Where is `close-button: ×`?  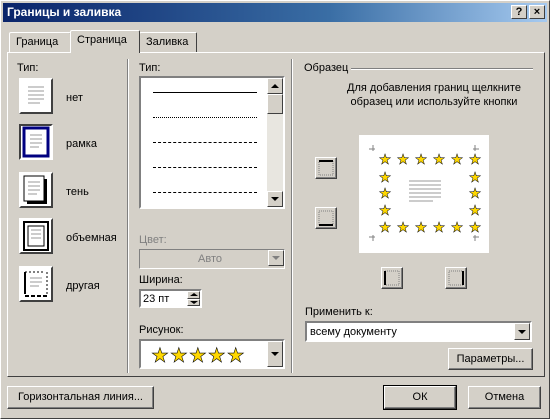
close-button: × is located at coordinates (537, 12).